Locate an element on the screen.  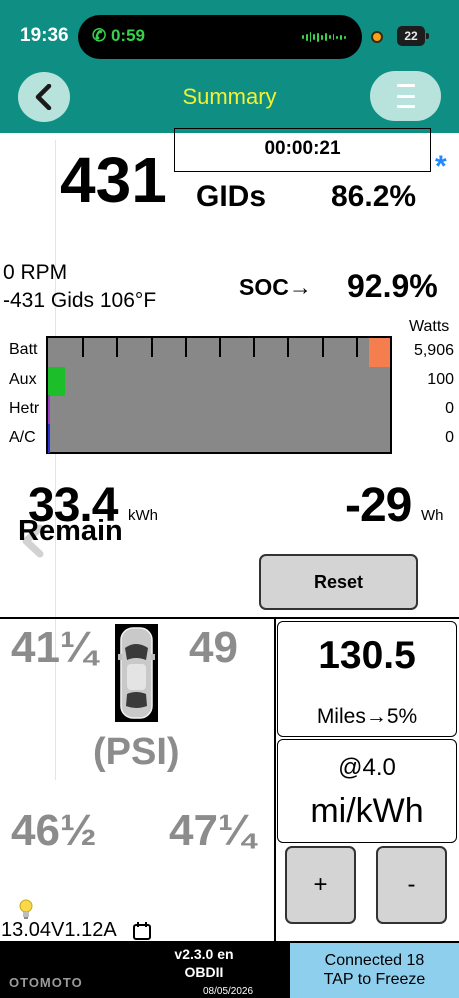
elapsed-timer: 00:00:21 is located at coordinates (302, 150).